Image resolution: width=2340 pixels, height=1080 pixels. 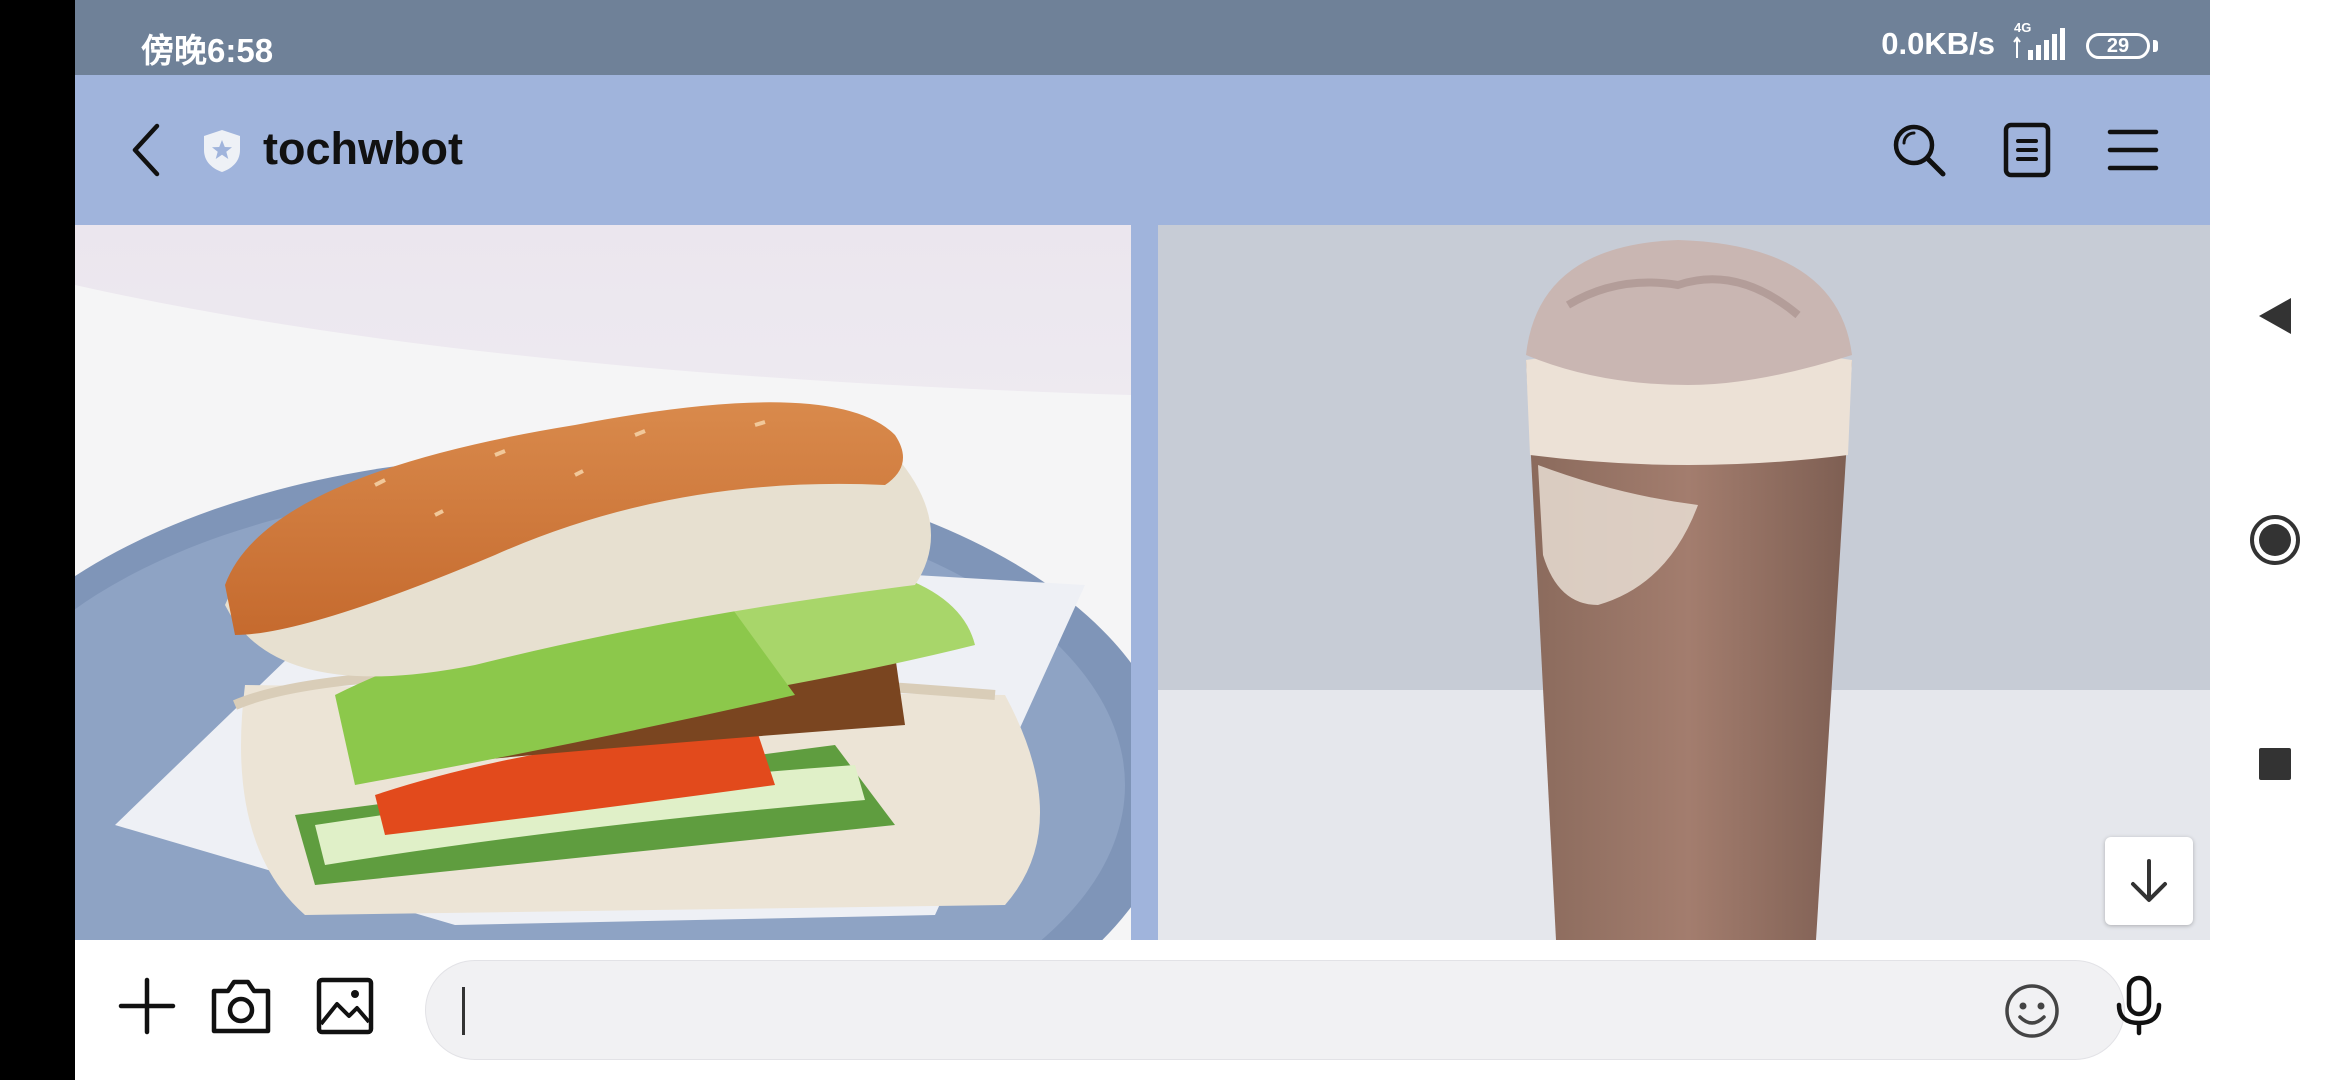 What do you see at coordinates (1275, 1010) in the screenshot?
I see `message-input` at bounding box center [1275, 1010].